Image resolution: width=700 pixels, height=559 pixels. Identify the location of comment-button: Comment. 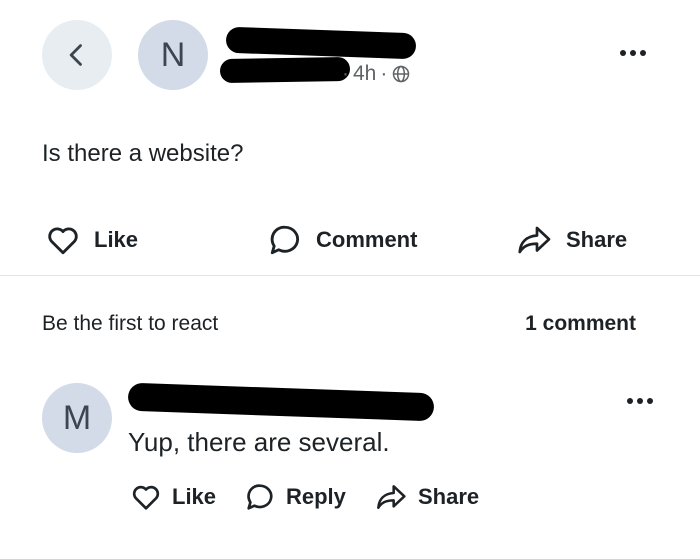
(341, 240).